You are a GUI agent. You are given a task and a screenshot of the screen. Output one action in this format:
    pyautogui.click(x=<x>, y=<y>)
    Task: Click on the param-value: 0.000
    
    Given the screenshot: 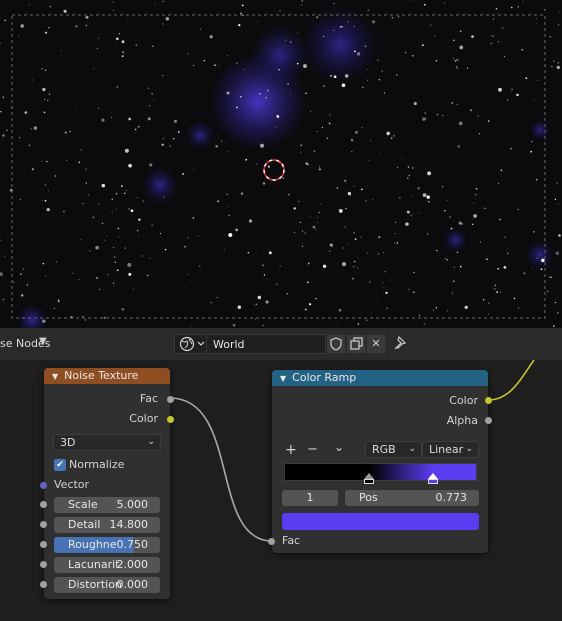 What is the action you would take?
    pyautogui.click(x=132, y=584)
    